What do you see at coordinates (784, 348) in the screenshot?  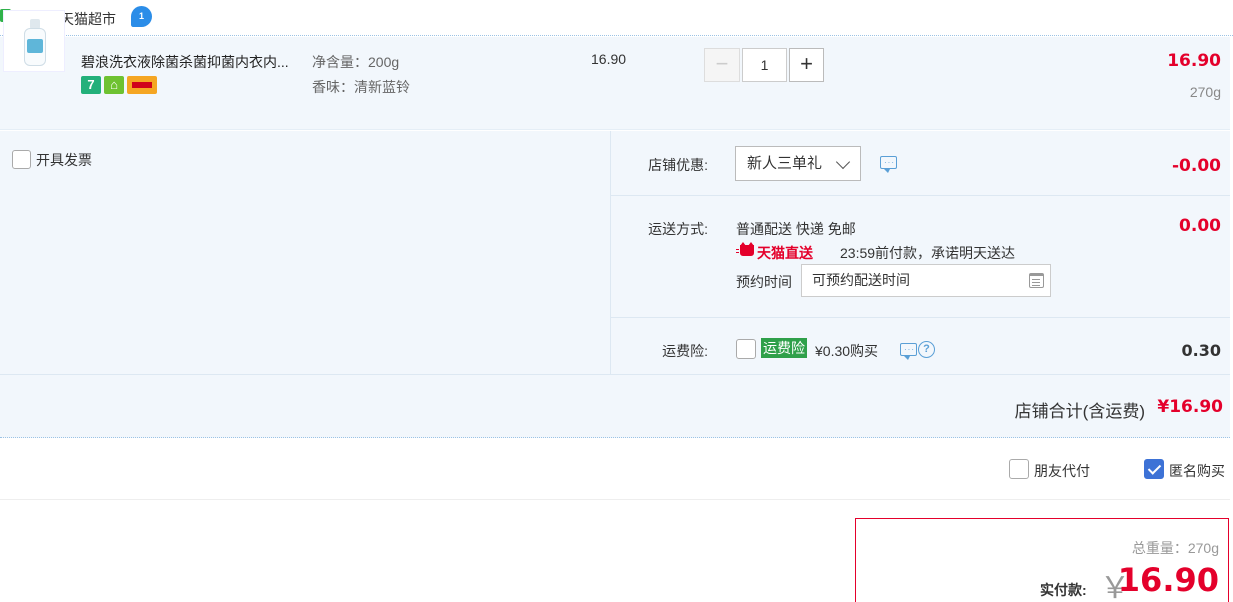 I see `shipping-insurance-tag: 运费险` at bounding box center [784, 348].